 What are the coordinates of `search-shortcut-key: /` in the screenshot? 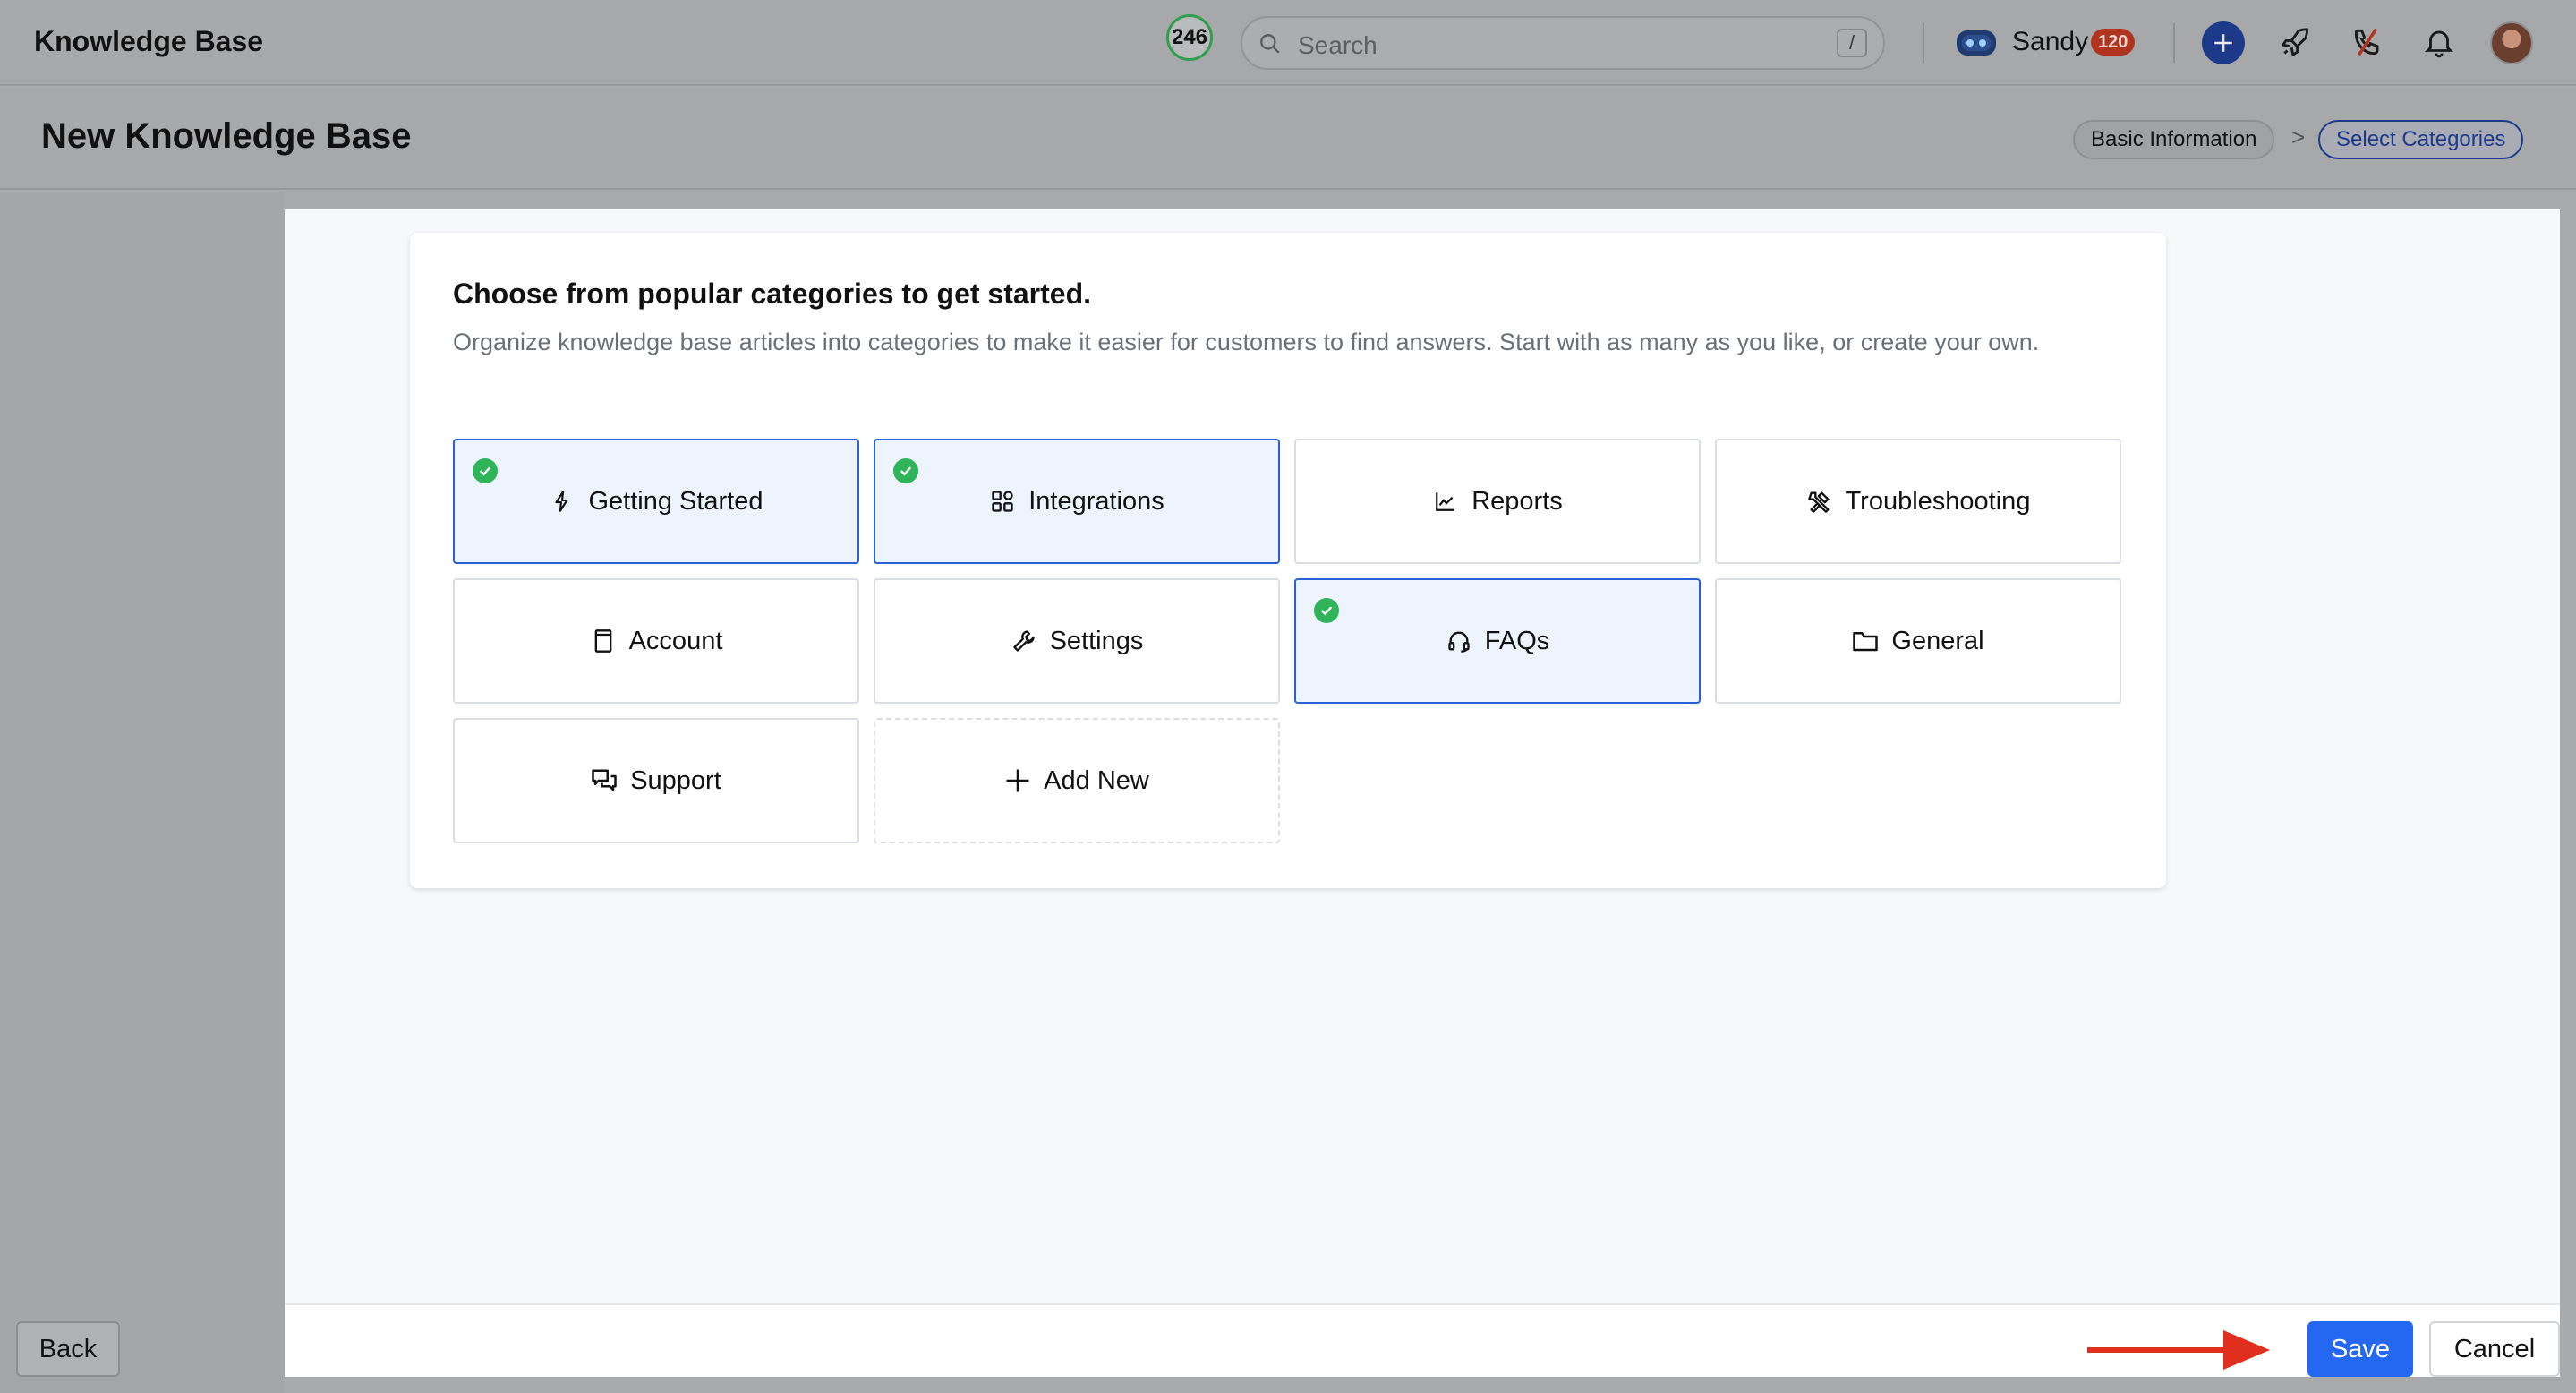 It's located at (1852, 43).